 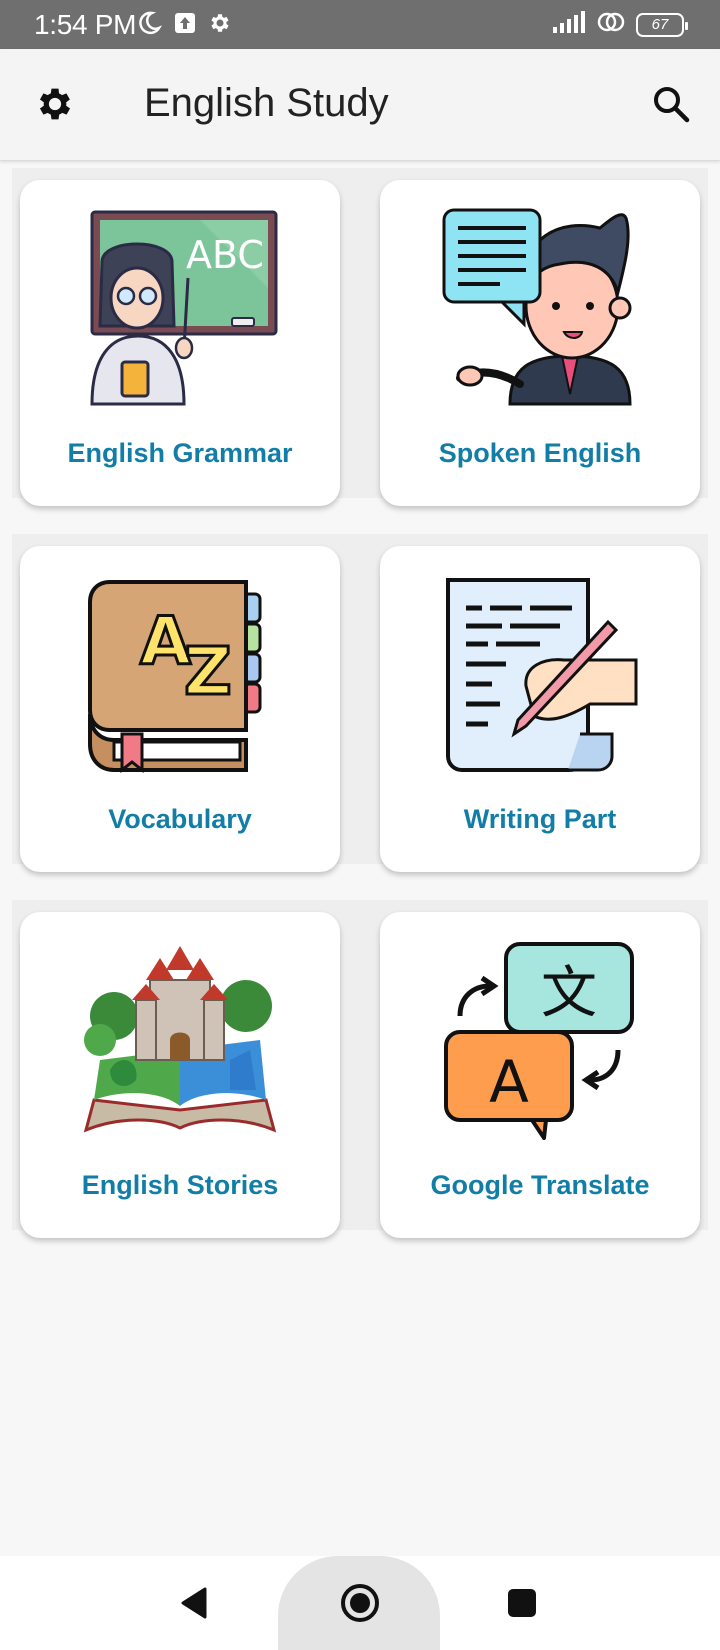 What do you see at coordinates (185, 25) in the screenshot?
I see `upload-icon` at bounding box center [185, 25].